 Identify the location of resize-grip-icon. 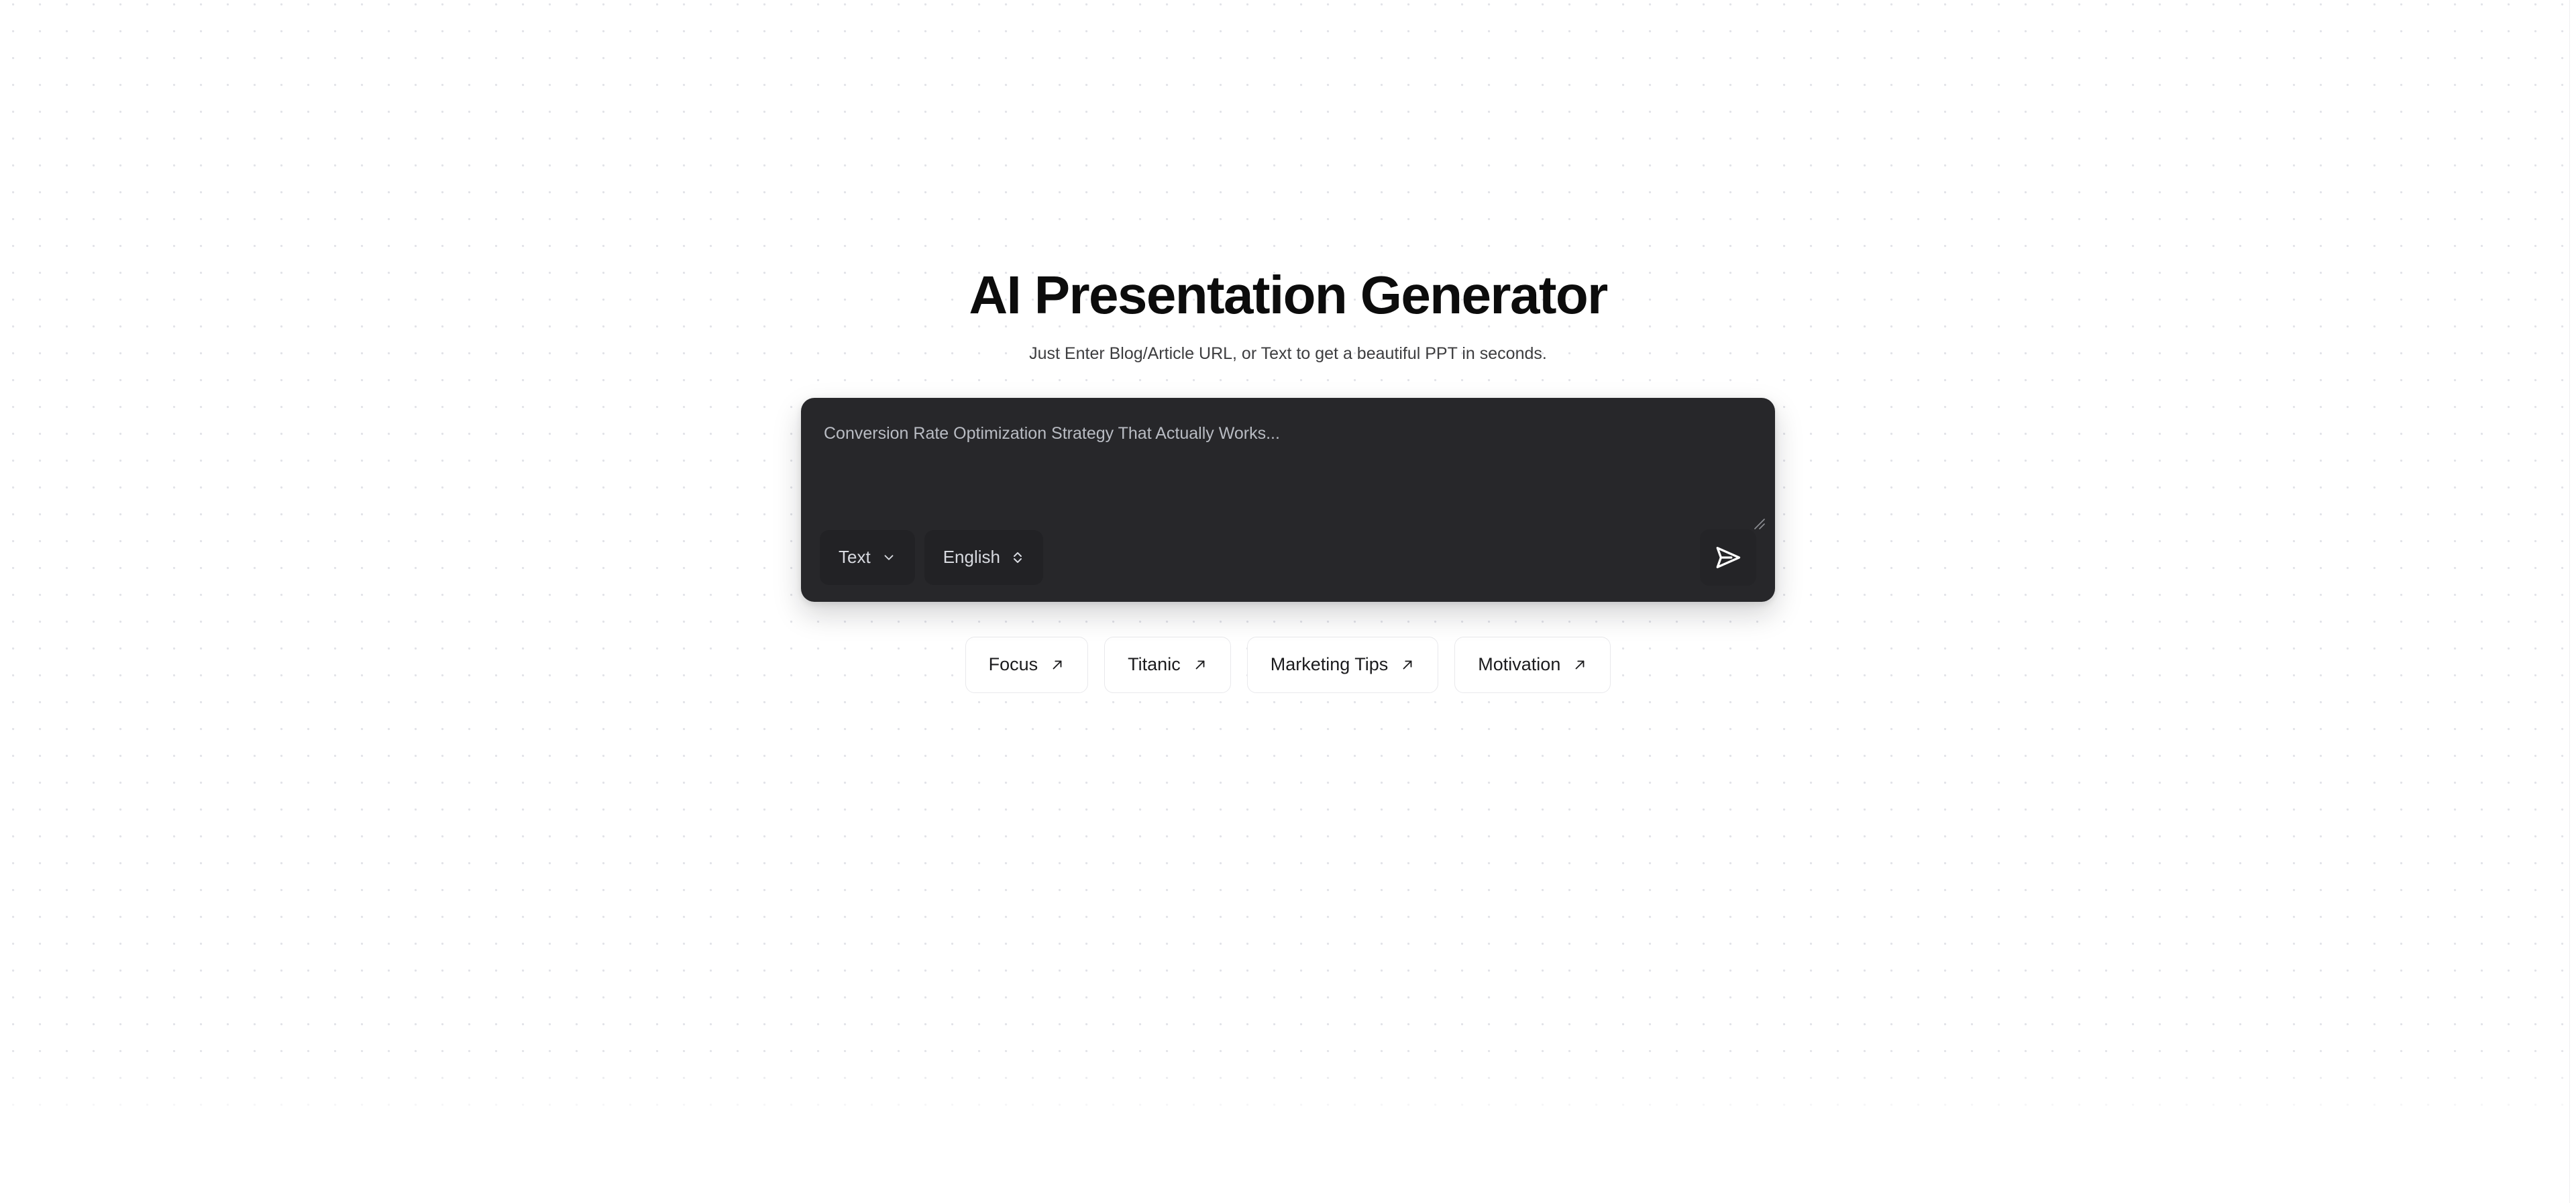
(1758, 522).